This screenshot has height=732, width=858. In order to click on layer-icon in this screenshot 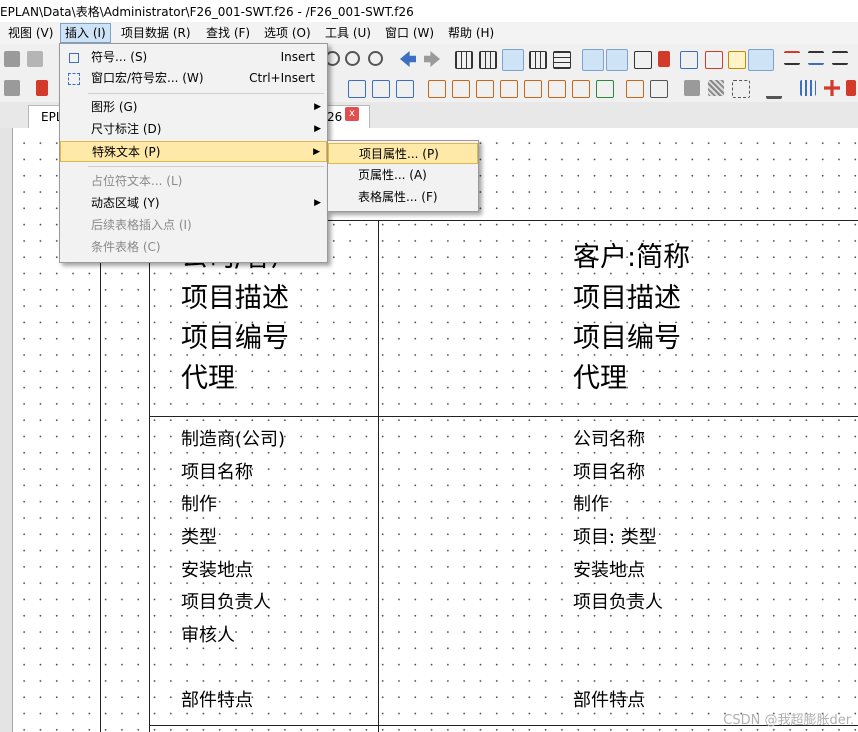, I will do `click(761, 60)`.